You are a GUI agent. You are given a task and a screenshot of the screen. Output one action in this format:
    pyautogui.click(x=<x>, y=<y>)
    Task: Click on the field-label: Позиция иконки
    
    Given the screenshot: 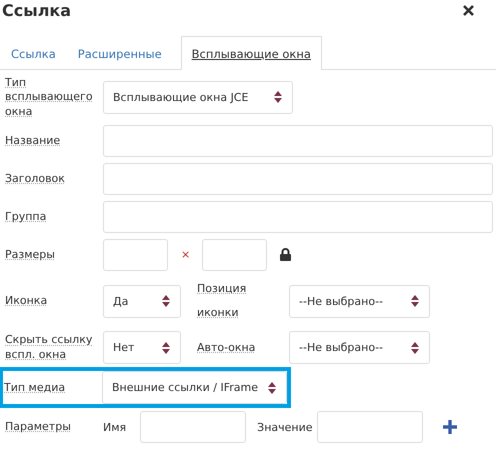 What is the action you would take?
    pyautogui.click(x=221, y=301)
    